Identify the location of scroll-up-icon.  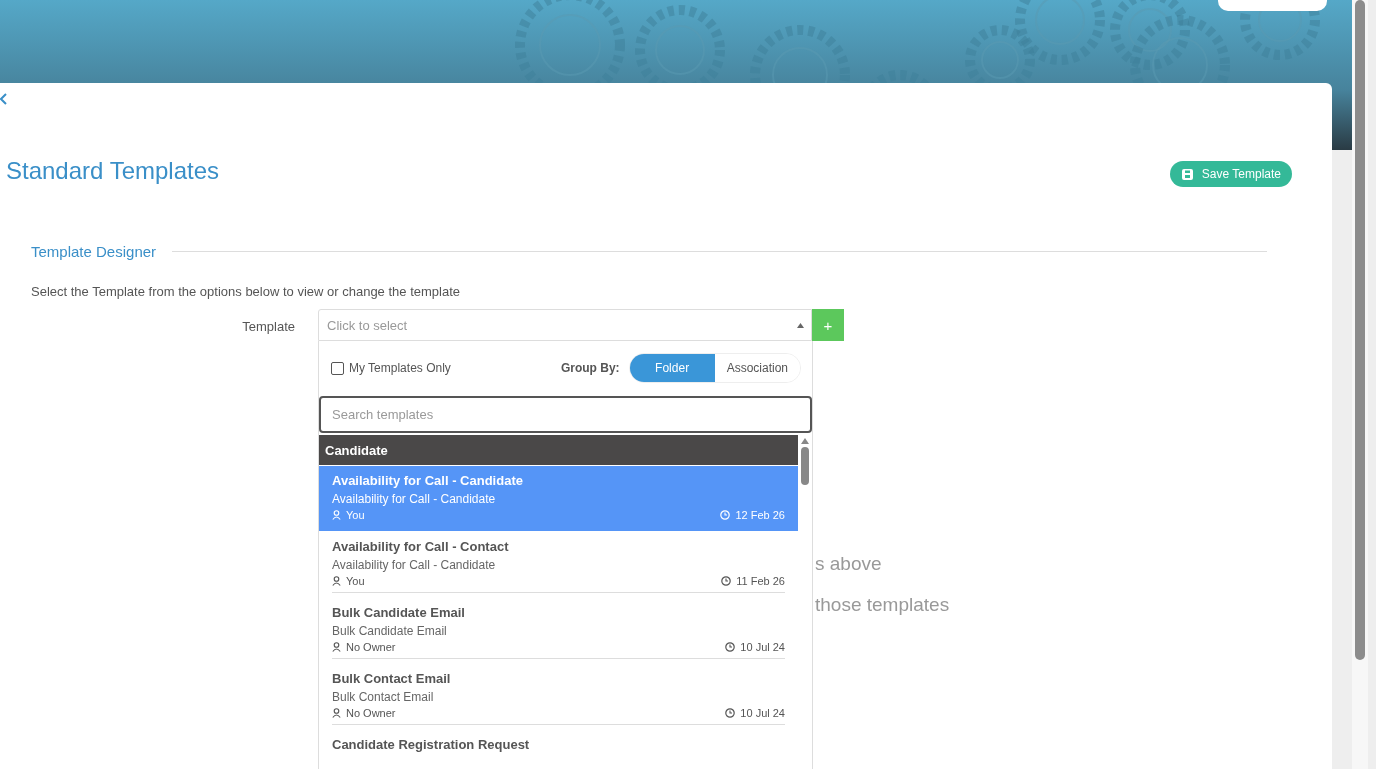
(805, 441).